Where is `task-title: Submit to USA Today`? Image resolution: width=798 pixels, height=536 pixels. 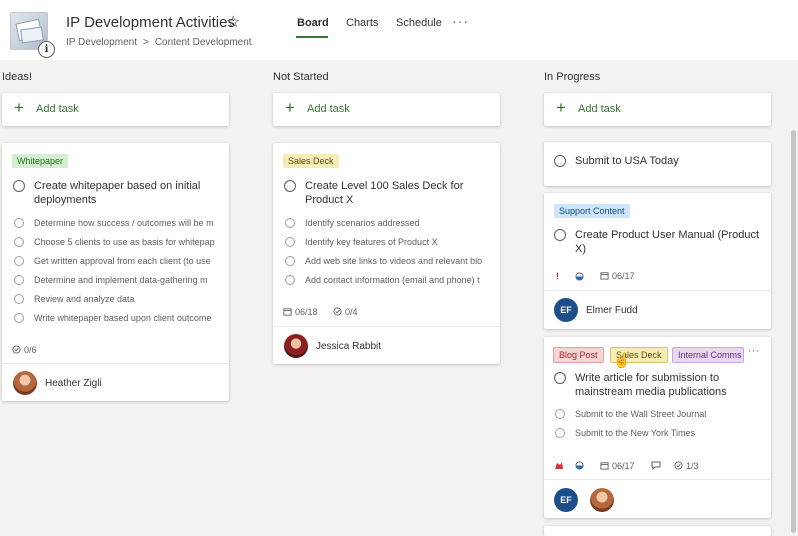 task-title: Submit to USA Today is located at coordinates (667, 161).